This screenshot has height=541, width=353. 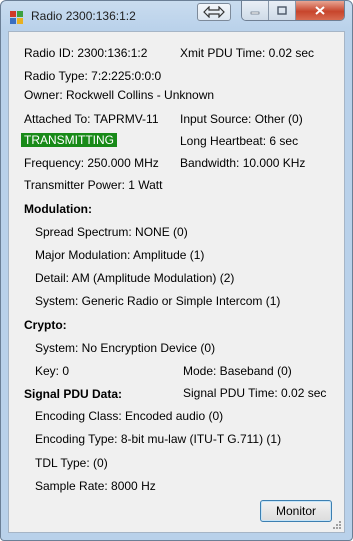 What do you see at coordinates (120, 255) in the screenshot?
I see `major-modulation-label: Major Modulation: Amplitude (1)` at bounding box center [120, 255].